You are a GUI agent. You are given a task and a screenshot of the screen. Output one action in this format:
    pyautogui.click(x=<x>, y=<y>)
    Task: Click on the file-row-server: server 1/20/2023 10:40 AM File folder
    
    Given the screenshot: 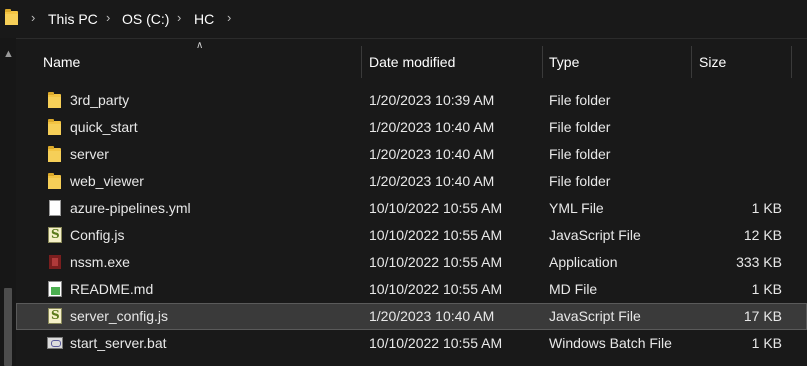 What is the action you would take?
    pyautogui.click(x=411, y=154)
    